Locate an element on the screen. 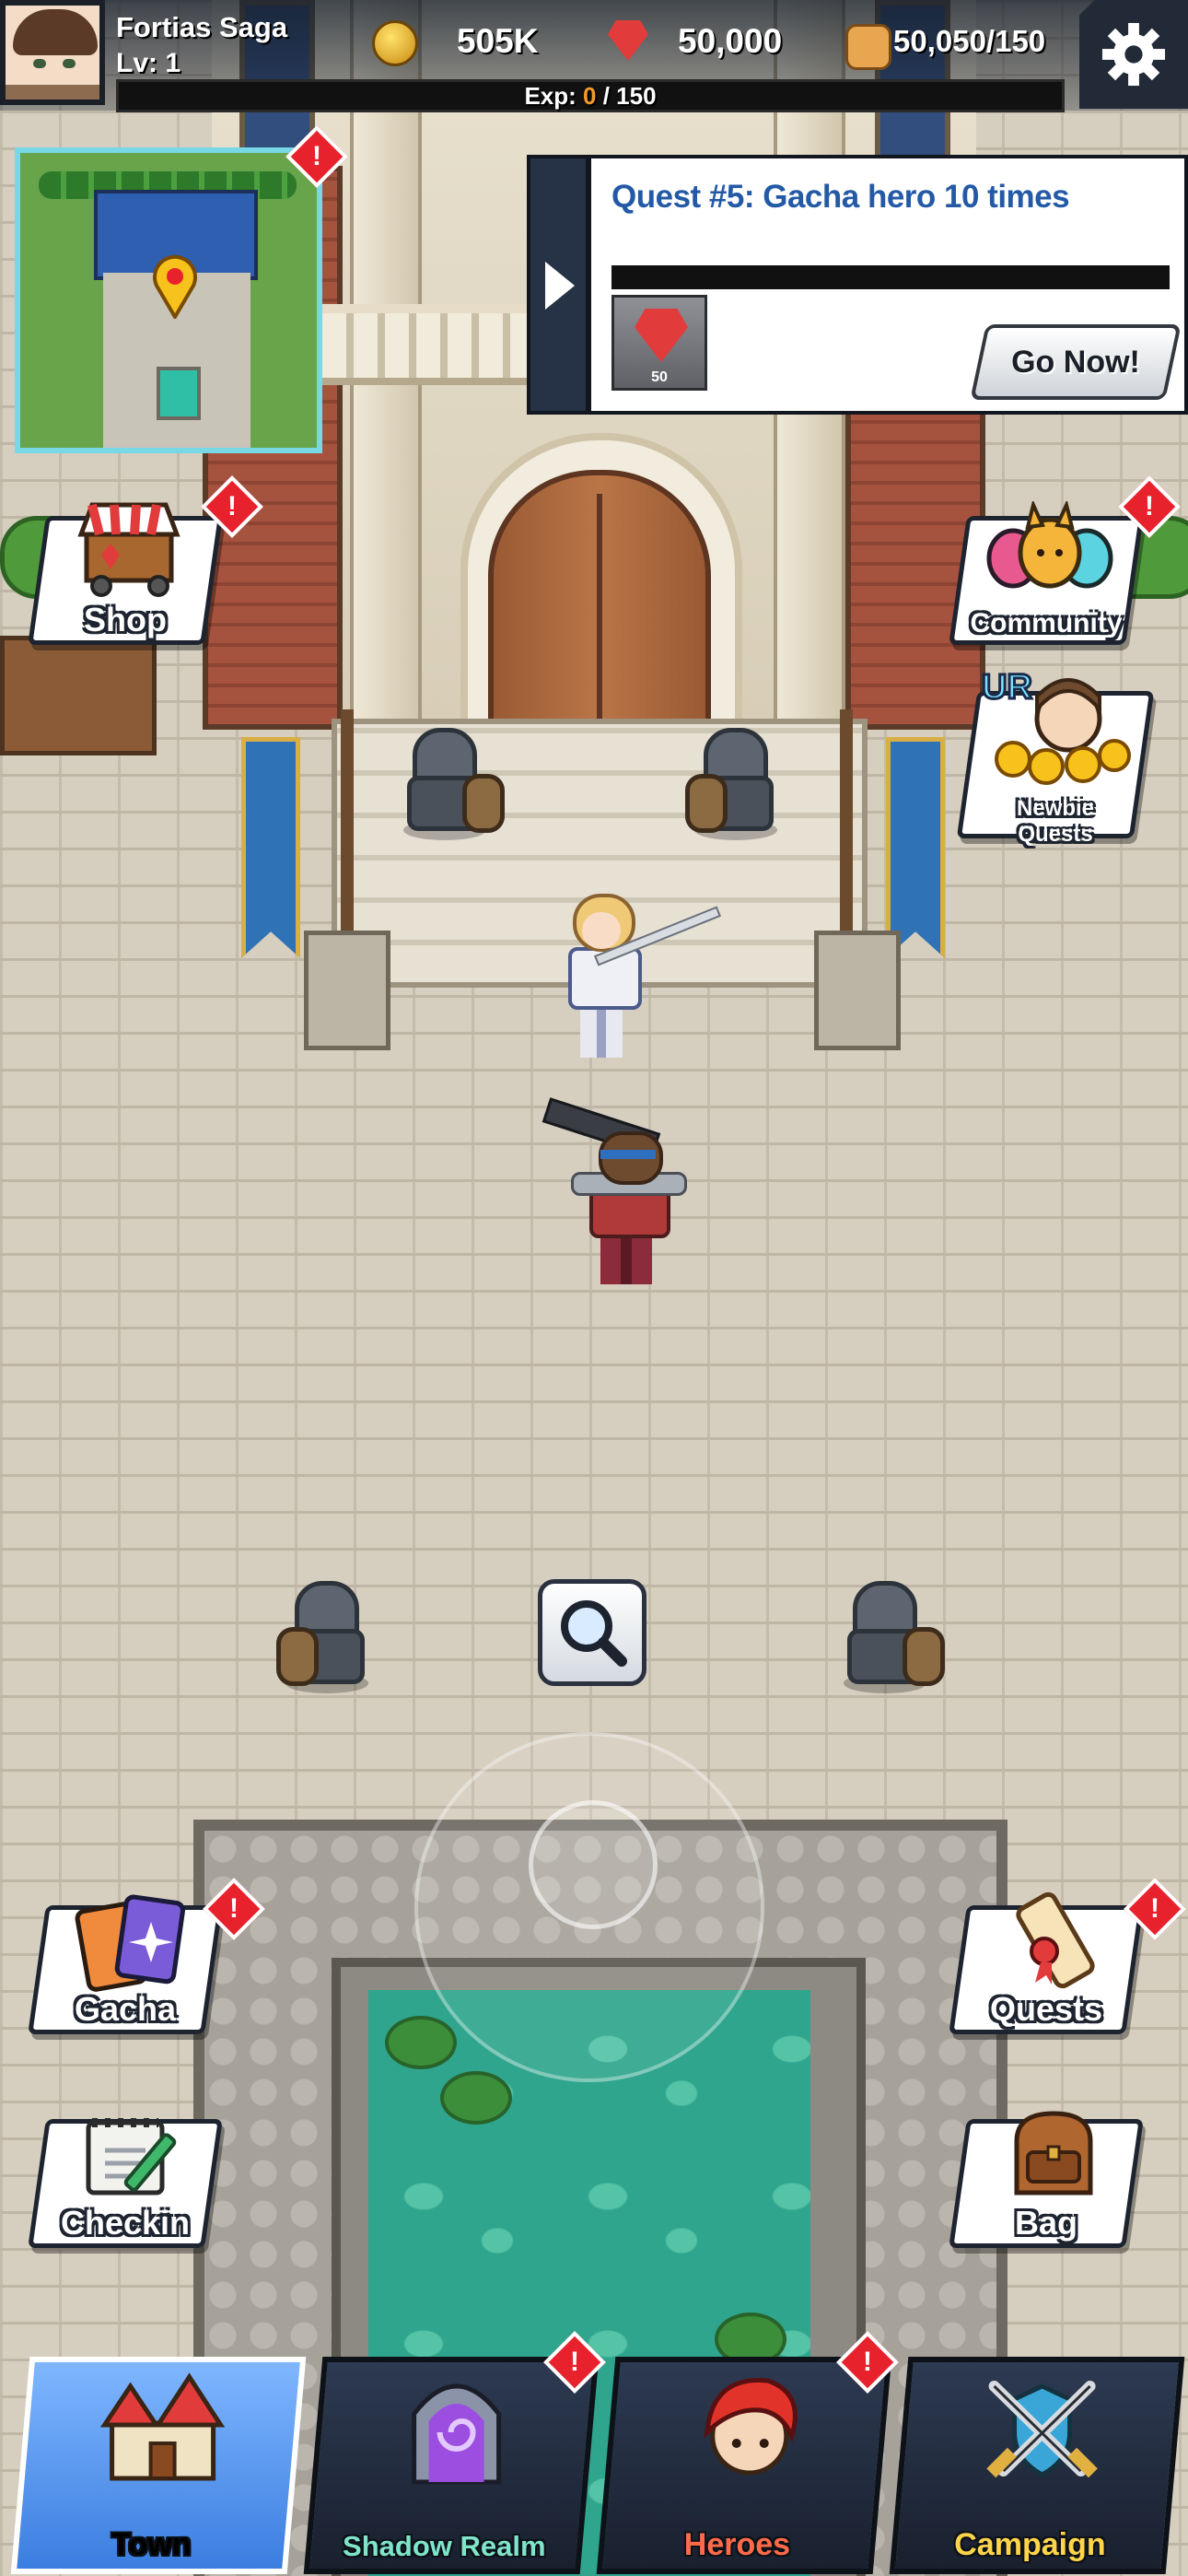 Image resolution: width=1188 pixels, height=2576 pixels. reward-quantity: 50 is located at coordinates (659, 377).